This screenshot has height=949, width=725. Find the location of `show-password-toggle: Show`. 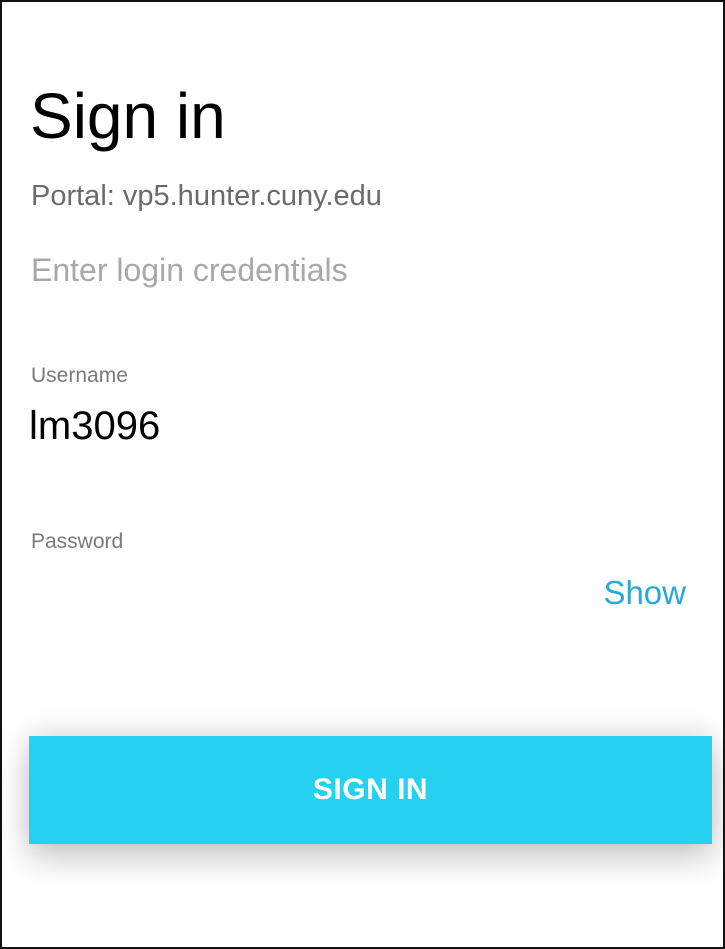

show-password-toggle: Show is located at coordinates (644, 593).